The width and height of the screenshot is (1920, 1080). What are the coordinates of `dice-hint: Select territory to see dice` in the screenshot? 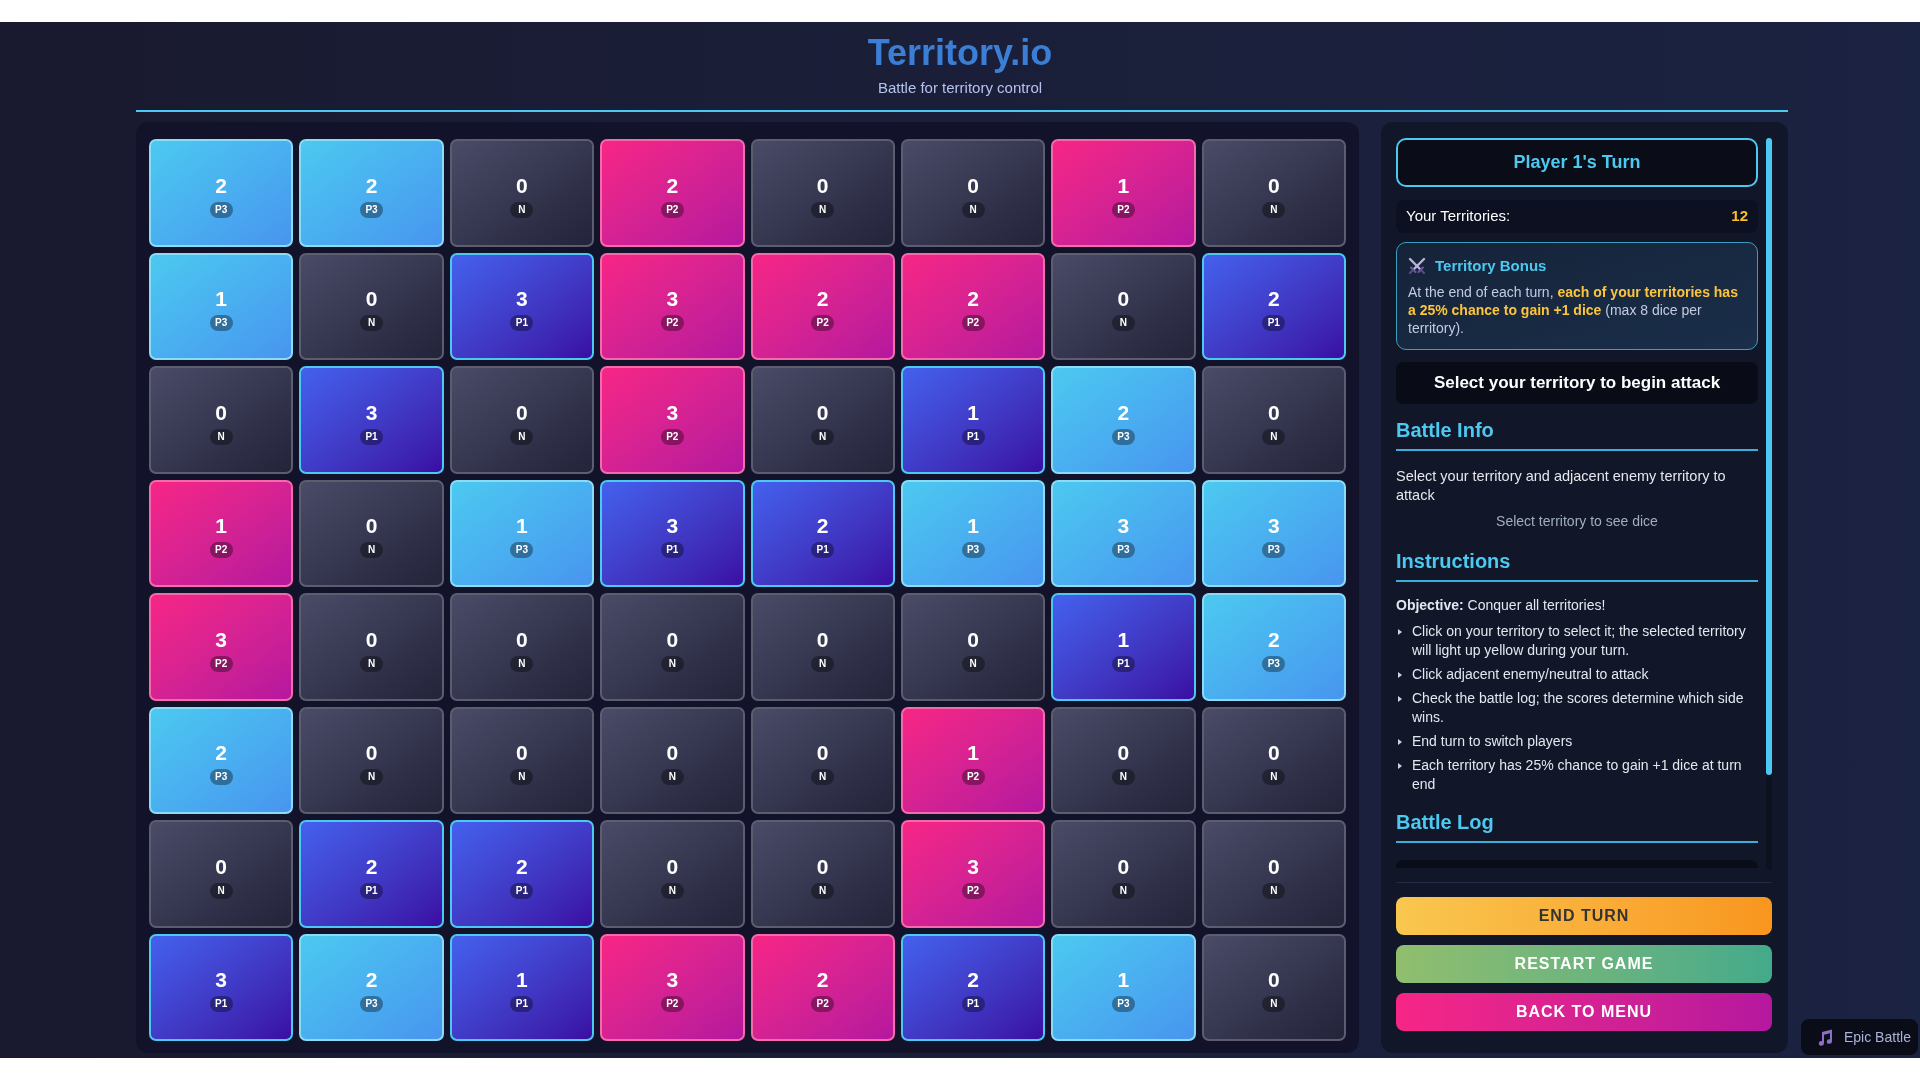 It's located at (1577, 521).